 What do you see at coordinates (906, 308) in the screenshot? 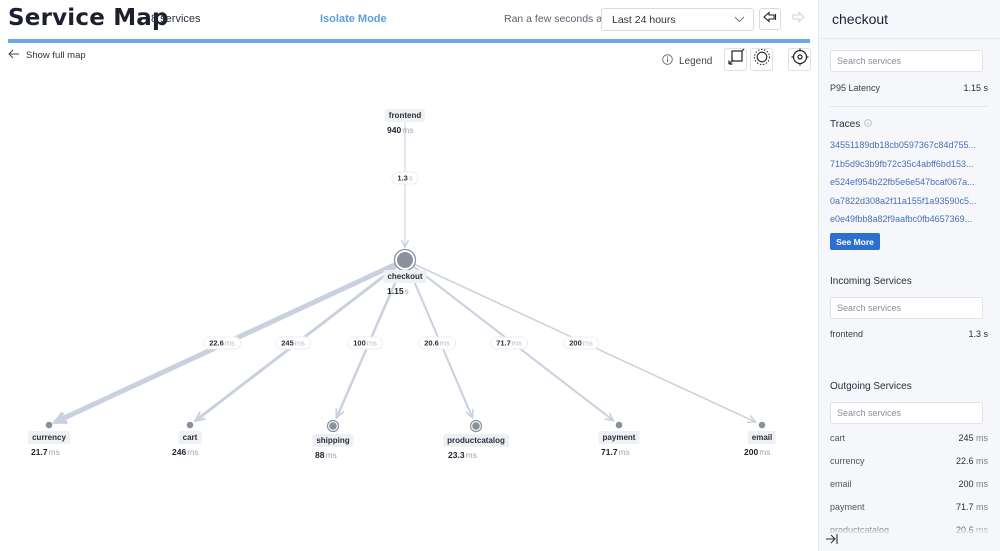
I see `incoming-search-input` at bounding box center [906, 308].